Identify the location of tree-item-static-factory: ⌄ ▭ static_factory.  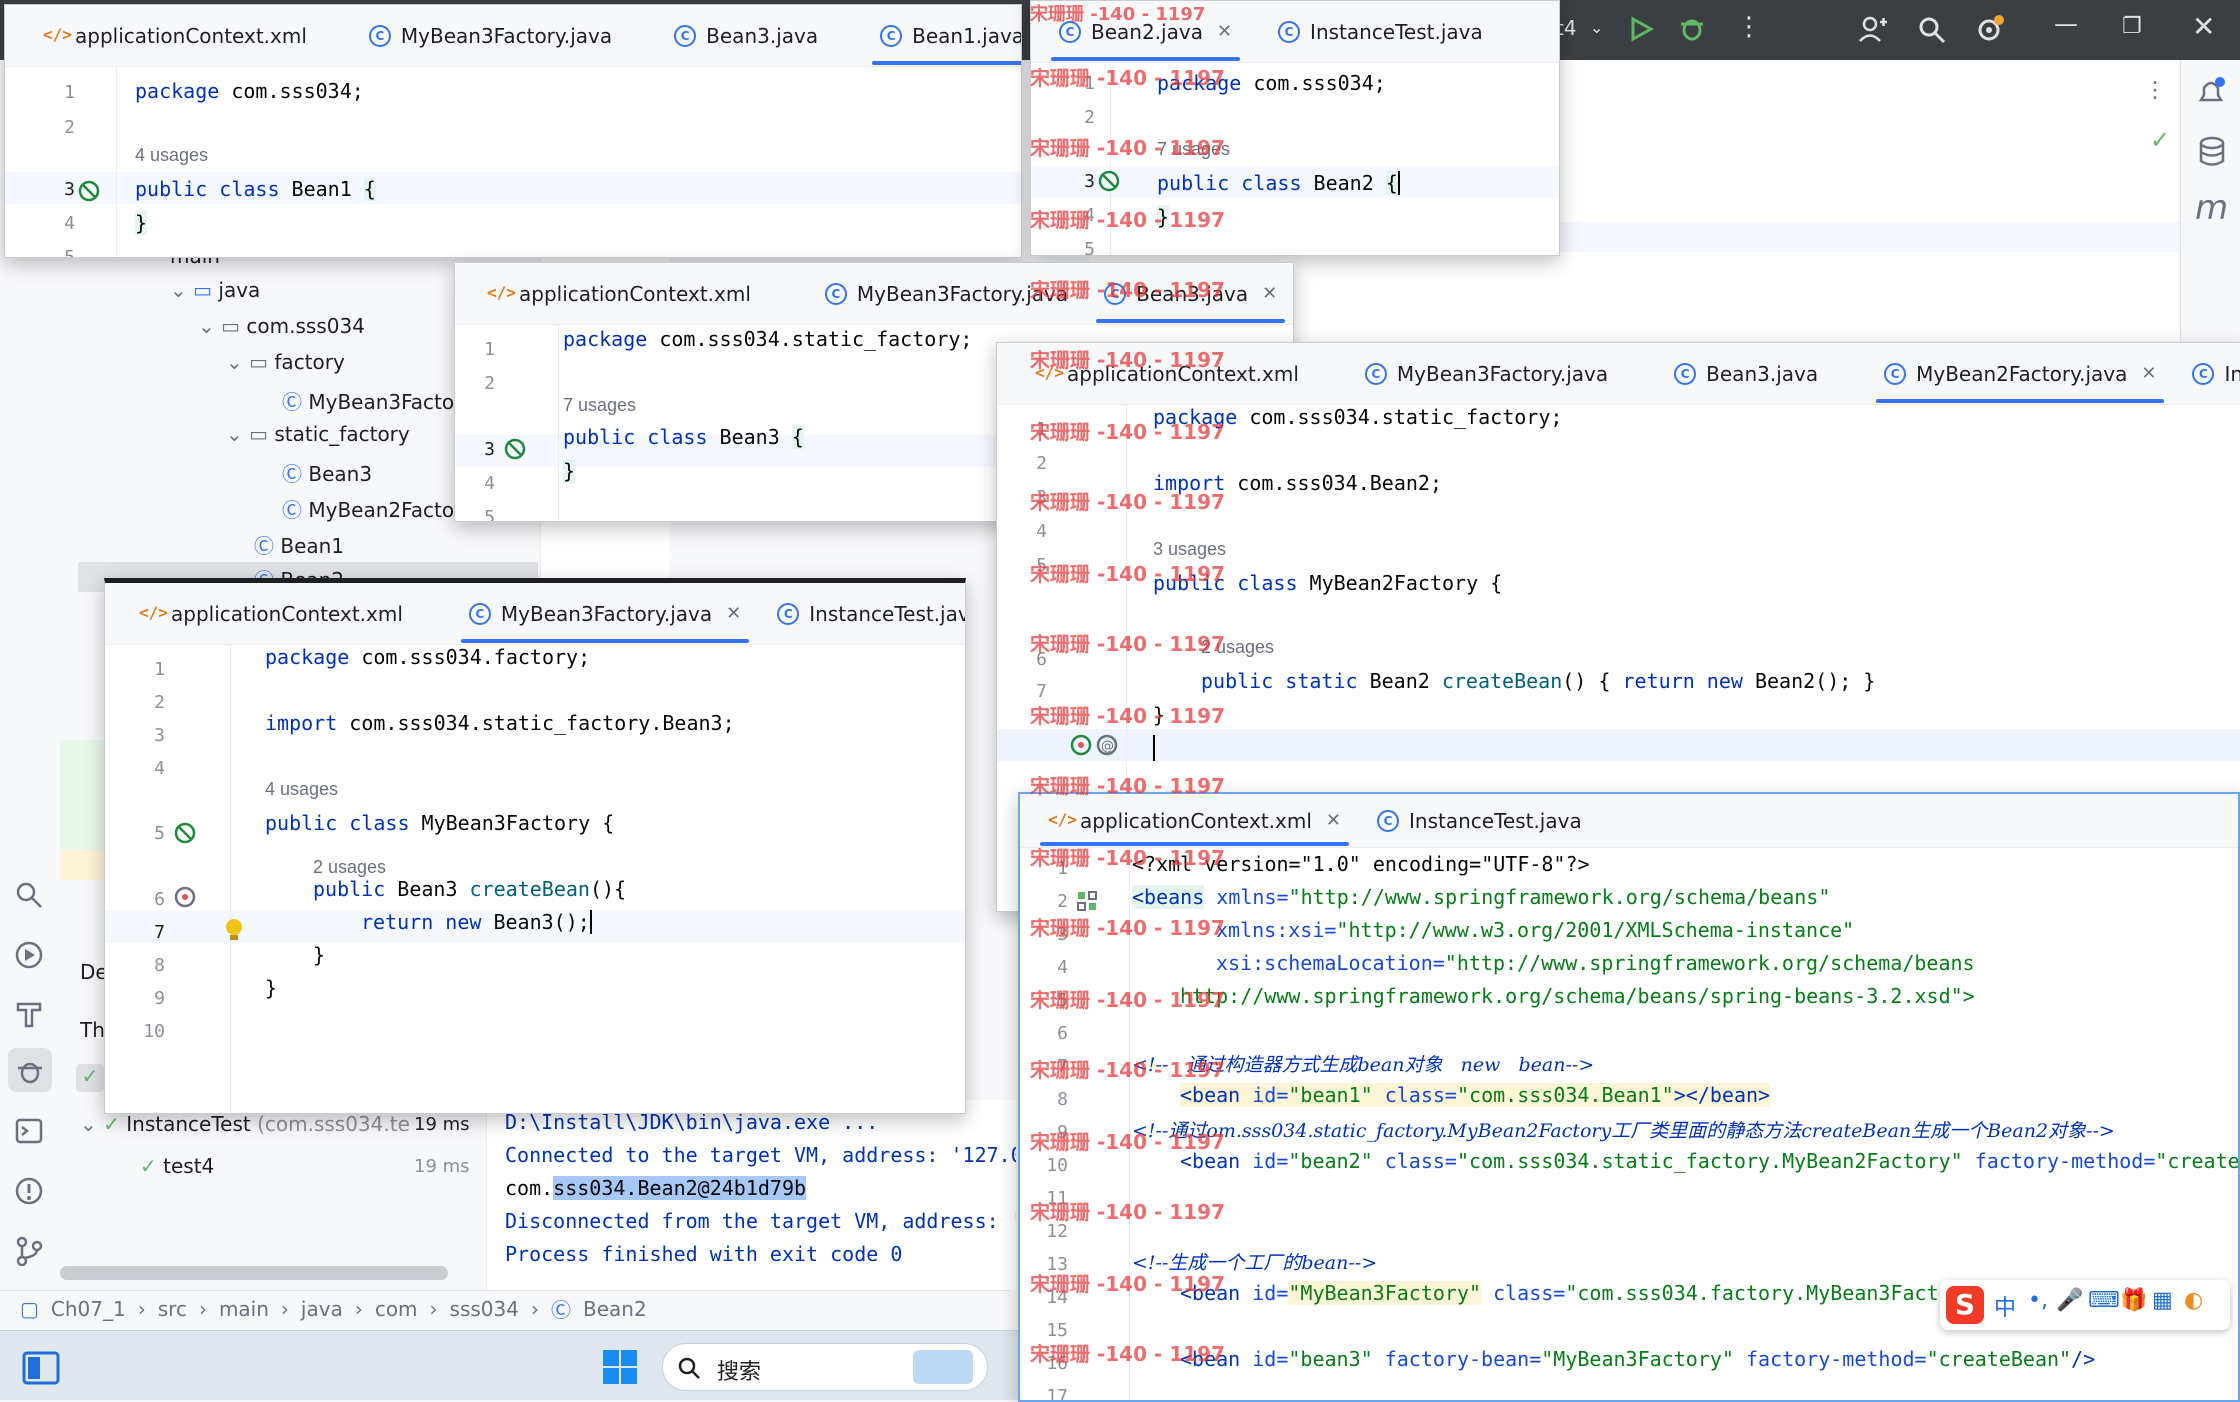
(318, 434).